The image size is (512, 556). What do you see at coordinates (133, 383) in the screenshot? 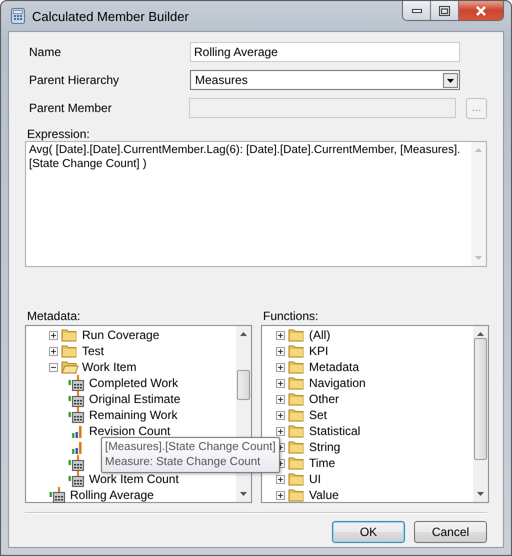
I see `tree-item: Completed Work` at bounding box center [133, 383].